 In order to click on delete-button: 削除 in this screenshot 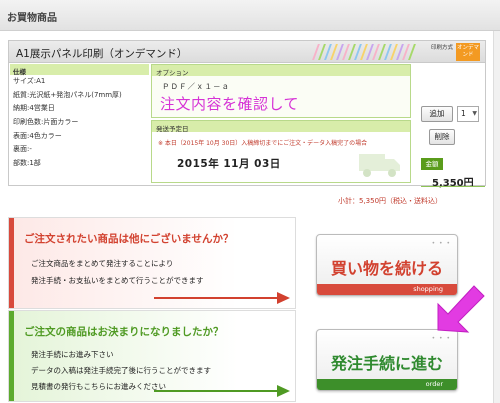, I will do `click(442, 137)`.